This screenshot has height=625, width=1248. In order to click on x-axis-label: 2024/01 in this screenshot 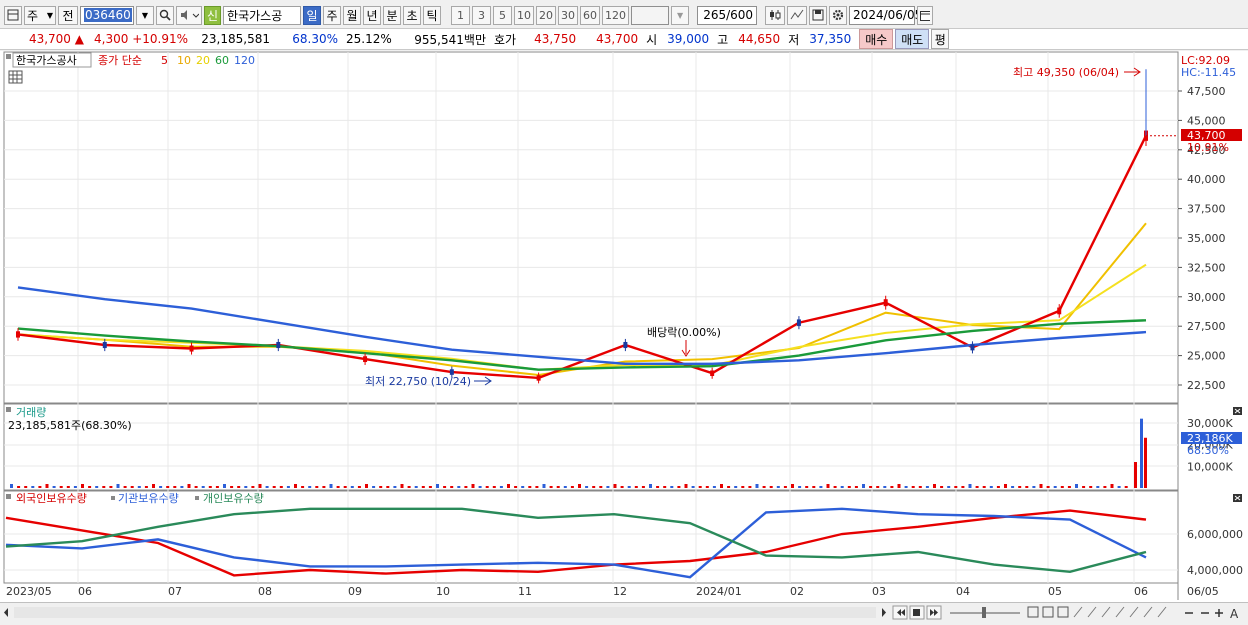, I will do `click(719, 591)`.